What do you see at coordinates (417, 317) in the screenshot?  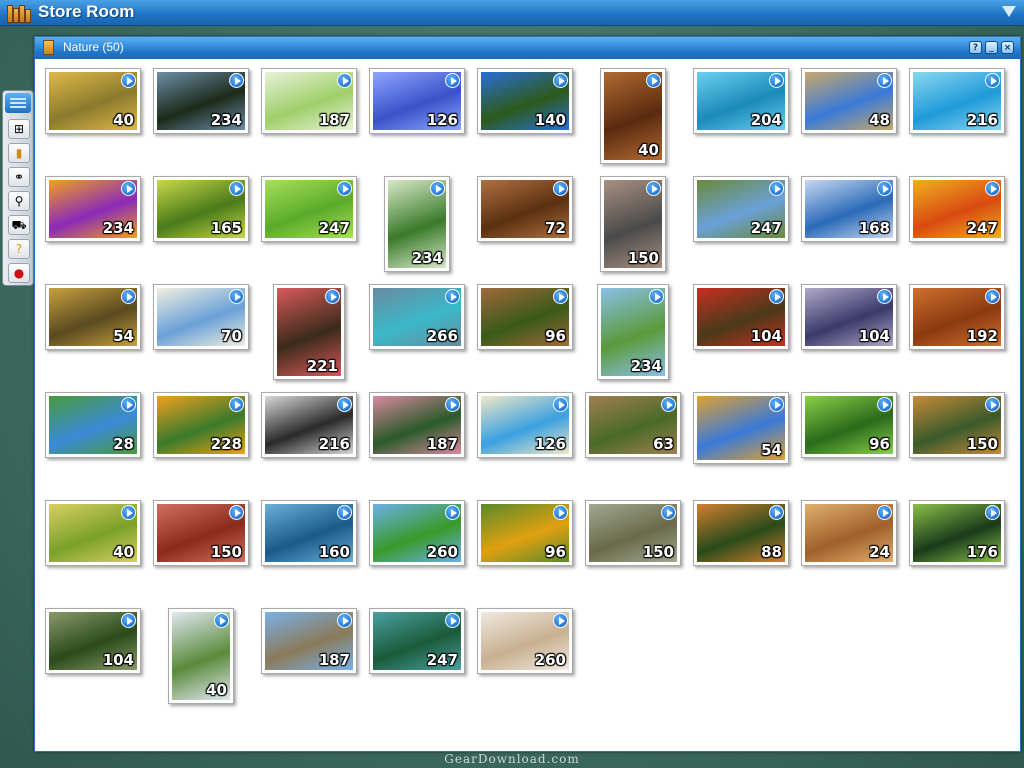 I see `puzzle-thumbnail: 266` at bounding box center [417, 317].